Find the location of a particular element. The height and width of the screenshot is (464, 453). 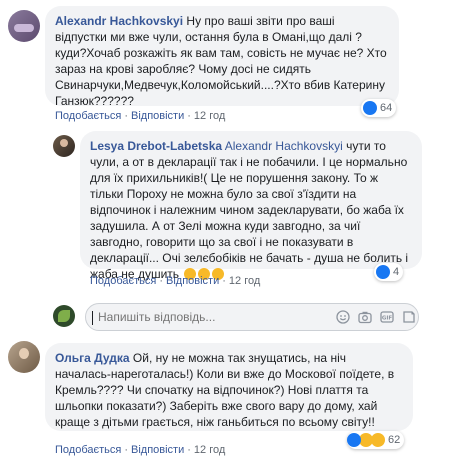

avatar-image-icon is located at coordinates (24, 28).